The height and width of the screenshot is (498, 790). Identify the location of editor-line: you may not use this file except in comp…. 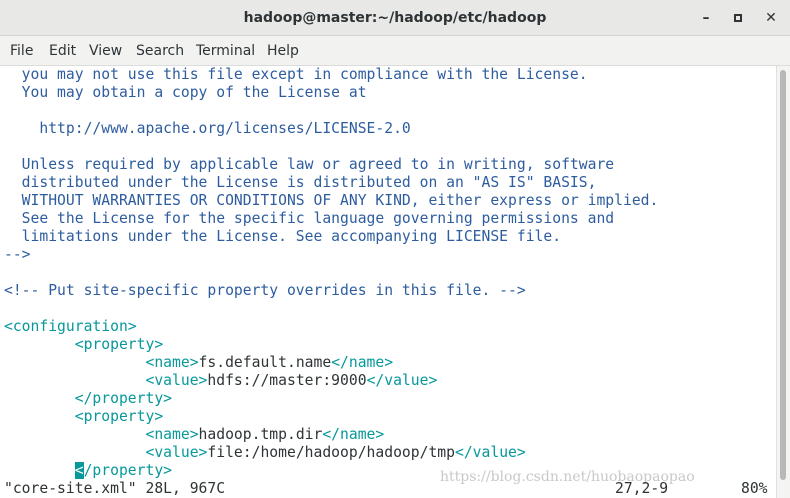
(296, 74).